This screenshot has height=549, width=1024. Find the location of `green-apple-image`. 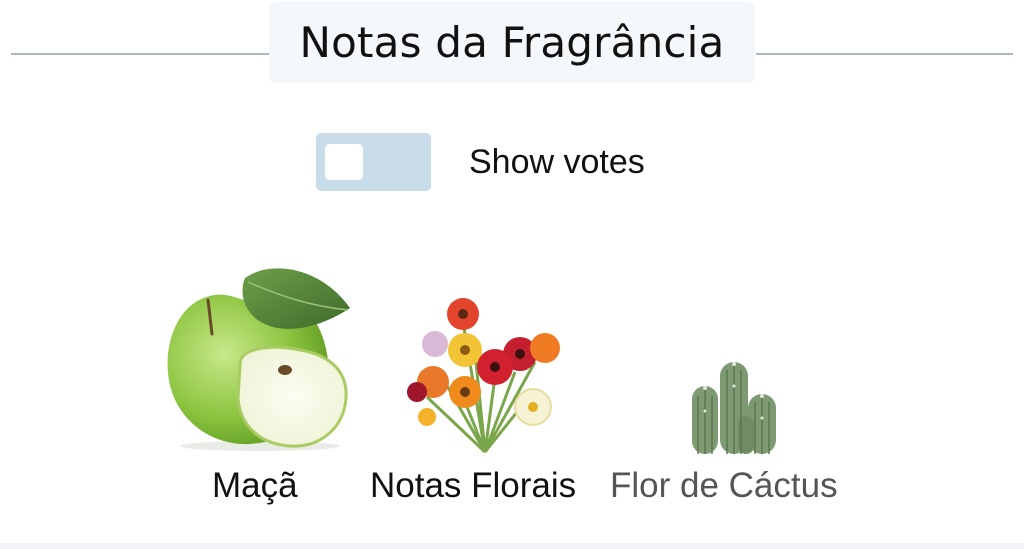

green-apple-image is located at coordinates (258, 359).